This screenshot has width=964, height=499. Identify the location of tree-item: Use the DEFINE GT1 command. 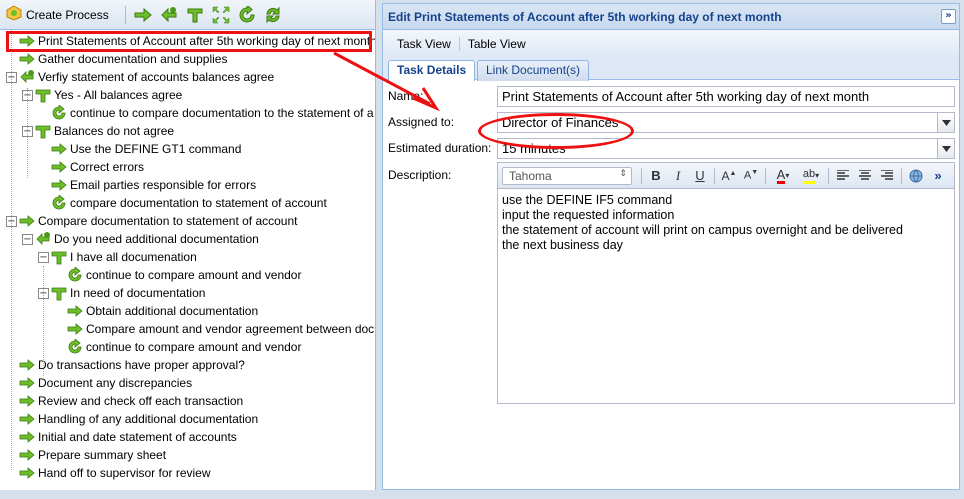
(146, 149).